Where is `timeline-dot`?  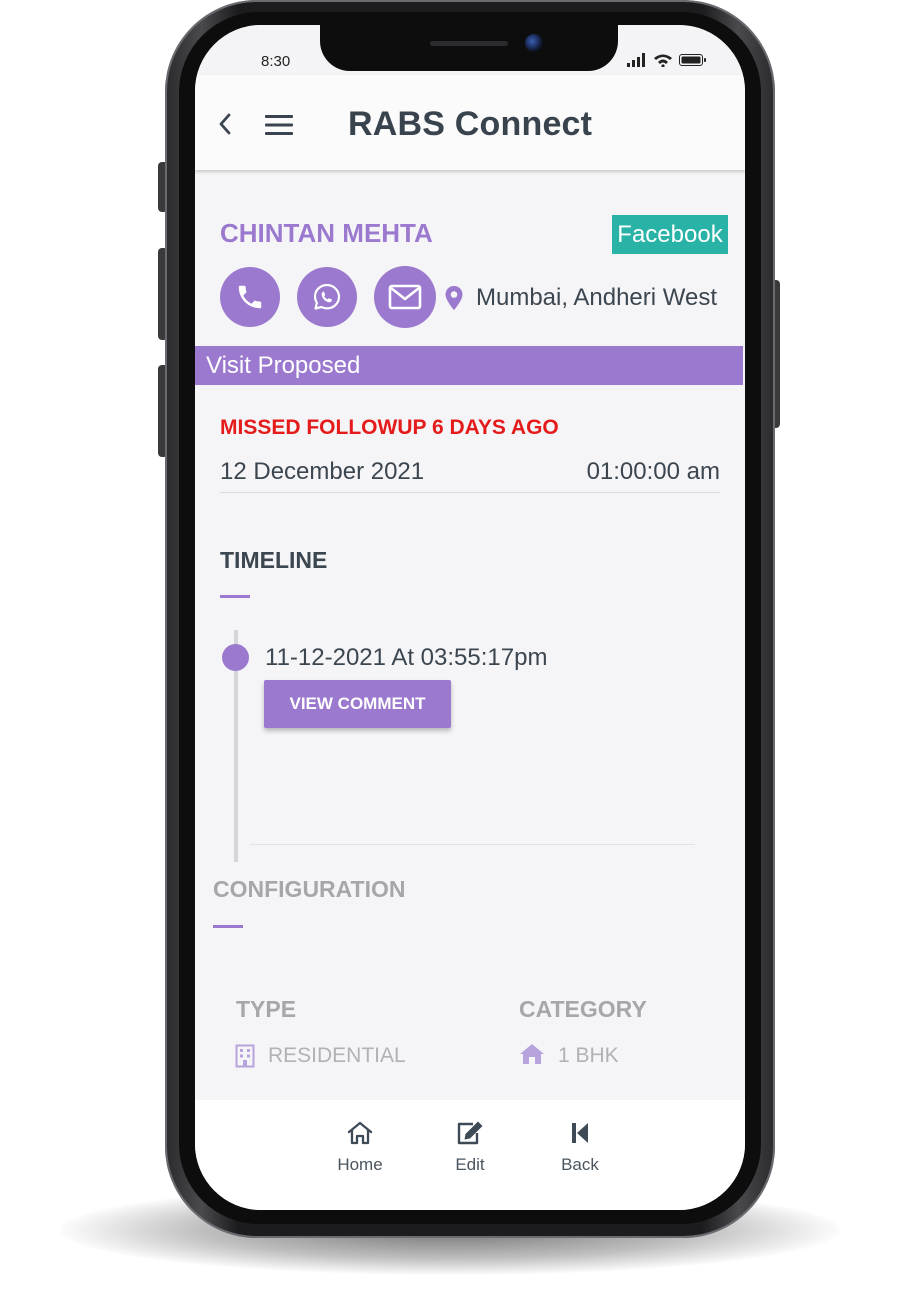
timeline-dot is located at coordinates (235, 657).